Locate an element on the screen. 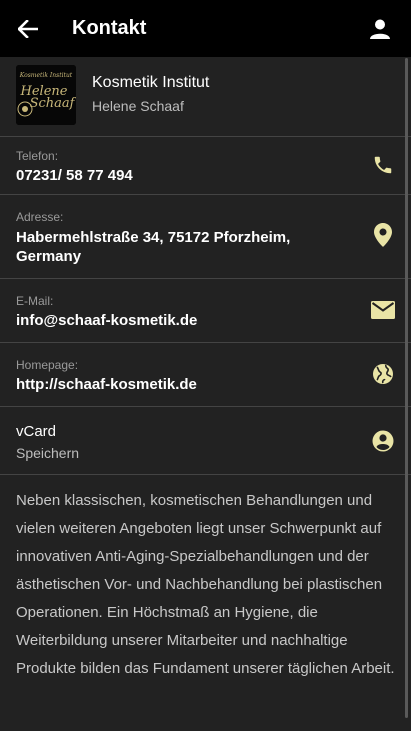  homepage-row: Homepage: http://schaaf-kosmetik.de is located at coordinates (205, 374).